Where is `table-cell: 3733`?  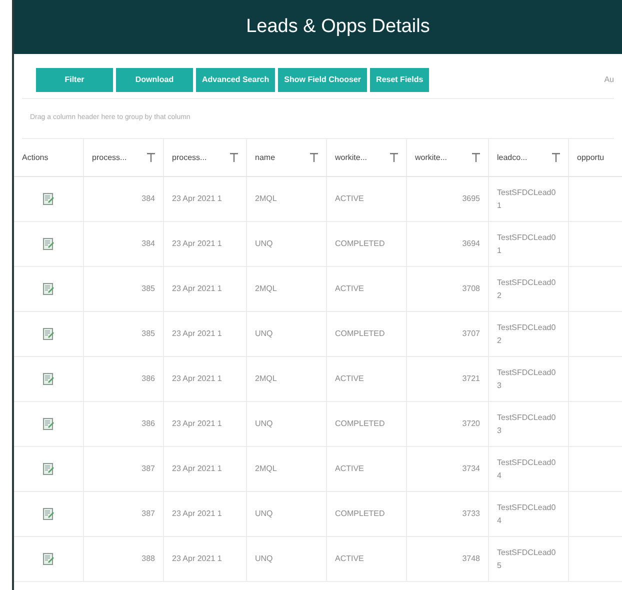 table-cell: 3733 is located at coordinates (448, 514).